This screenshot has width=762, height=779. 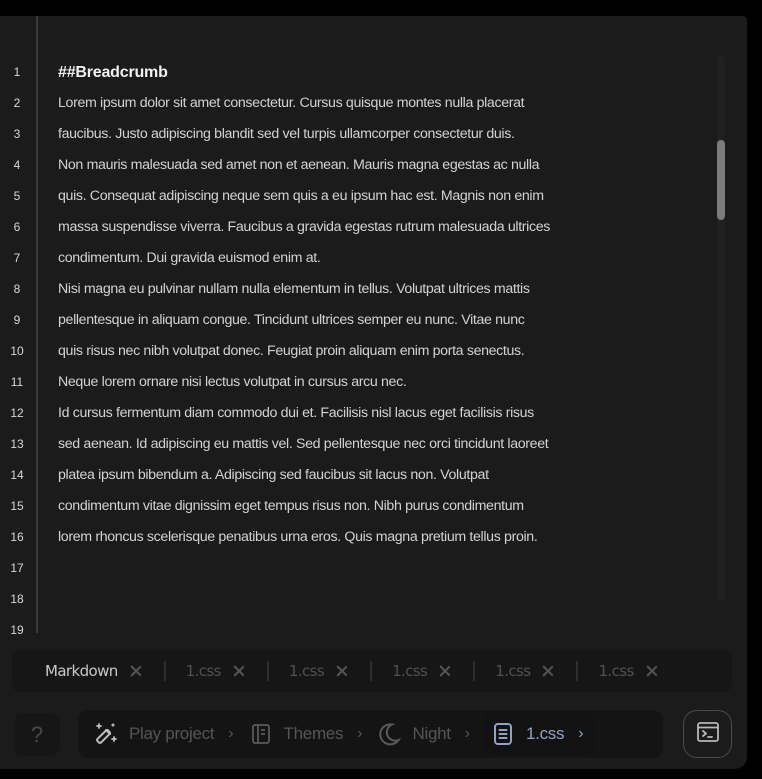 I want to click on breadcrumb-label: Themes, so click(x=313, y=733).